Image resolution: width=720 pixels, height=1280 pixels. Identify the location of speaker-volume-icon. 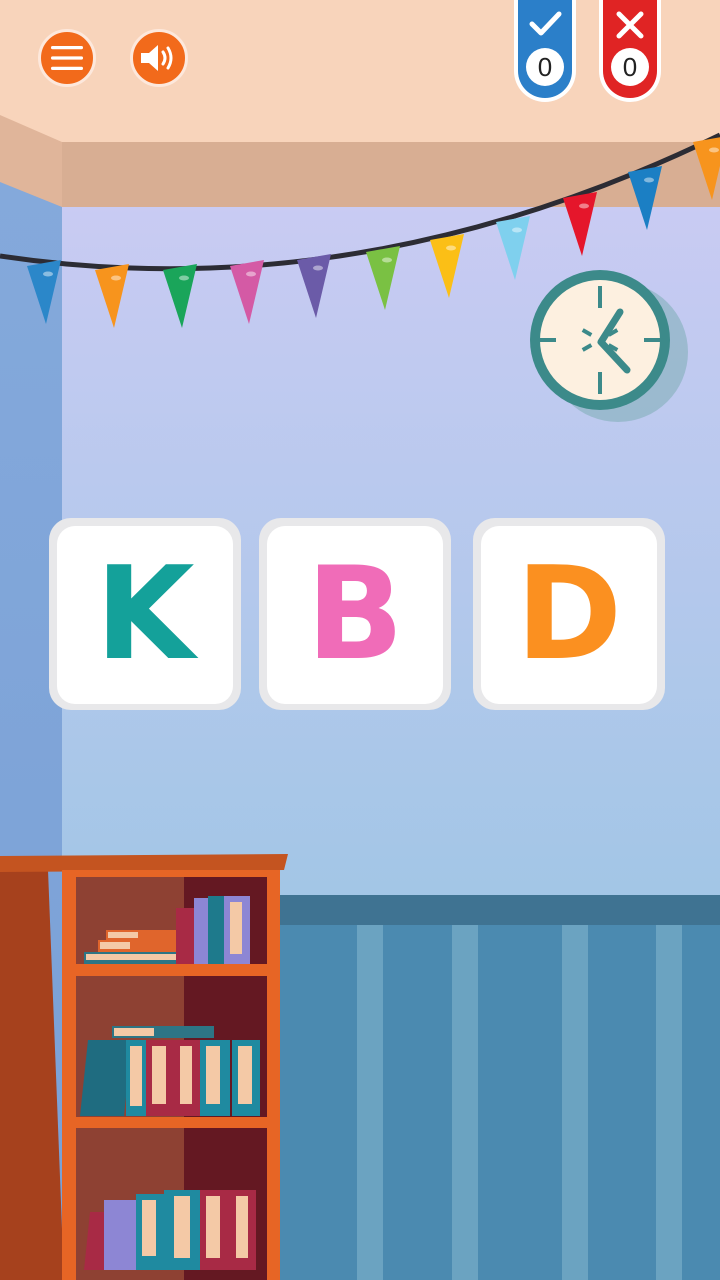
(157, 58).